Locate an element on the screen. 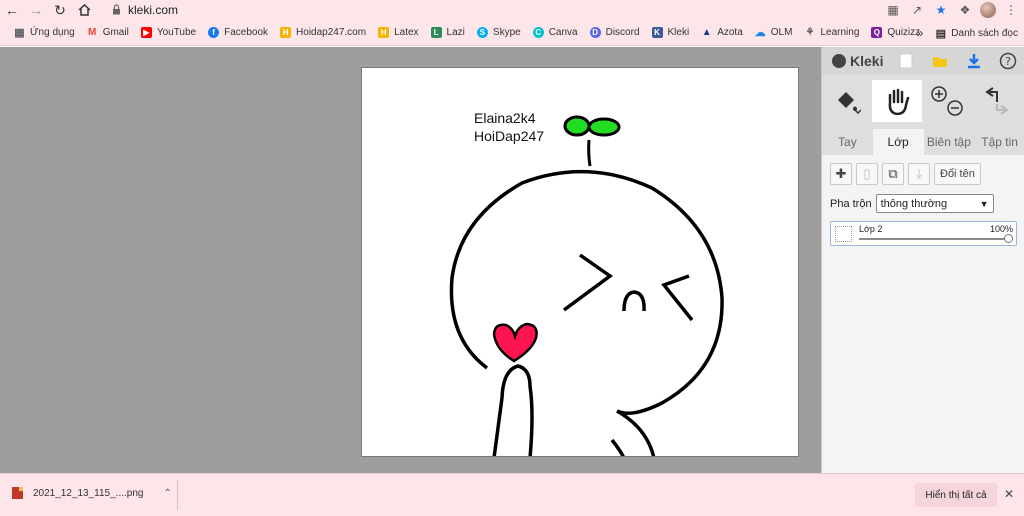 This screenshot has height=516, width=1024. bookmark-facebook: f Facebook is located at coordinates (238, 33).